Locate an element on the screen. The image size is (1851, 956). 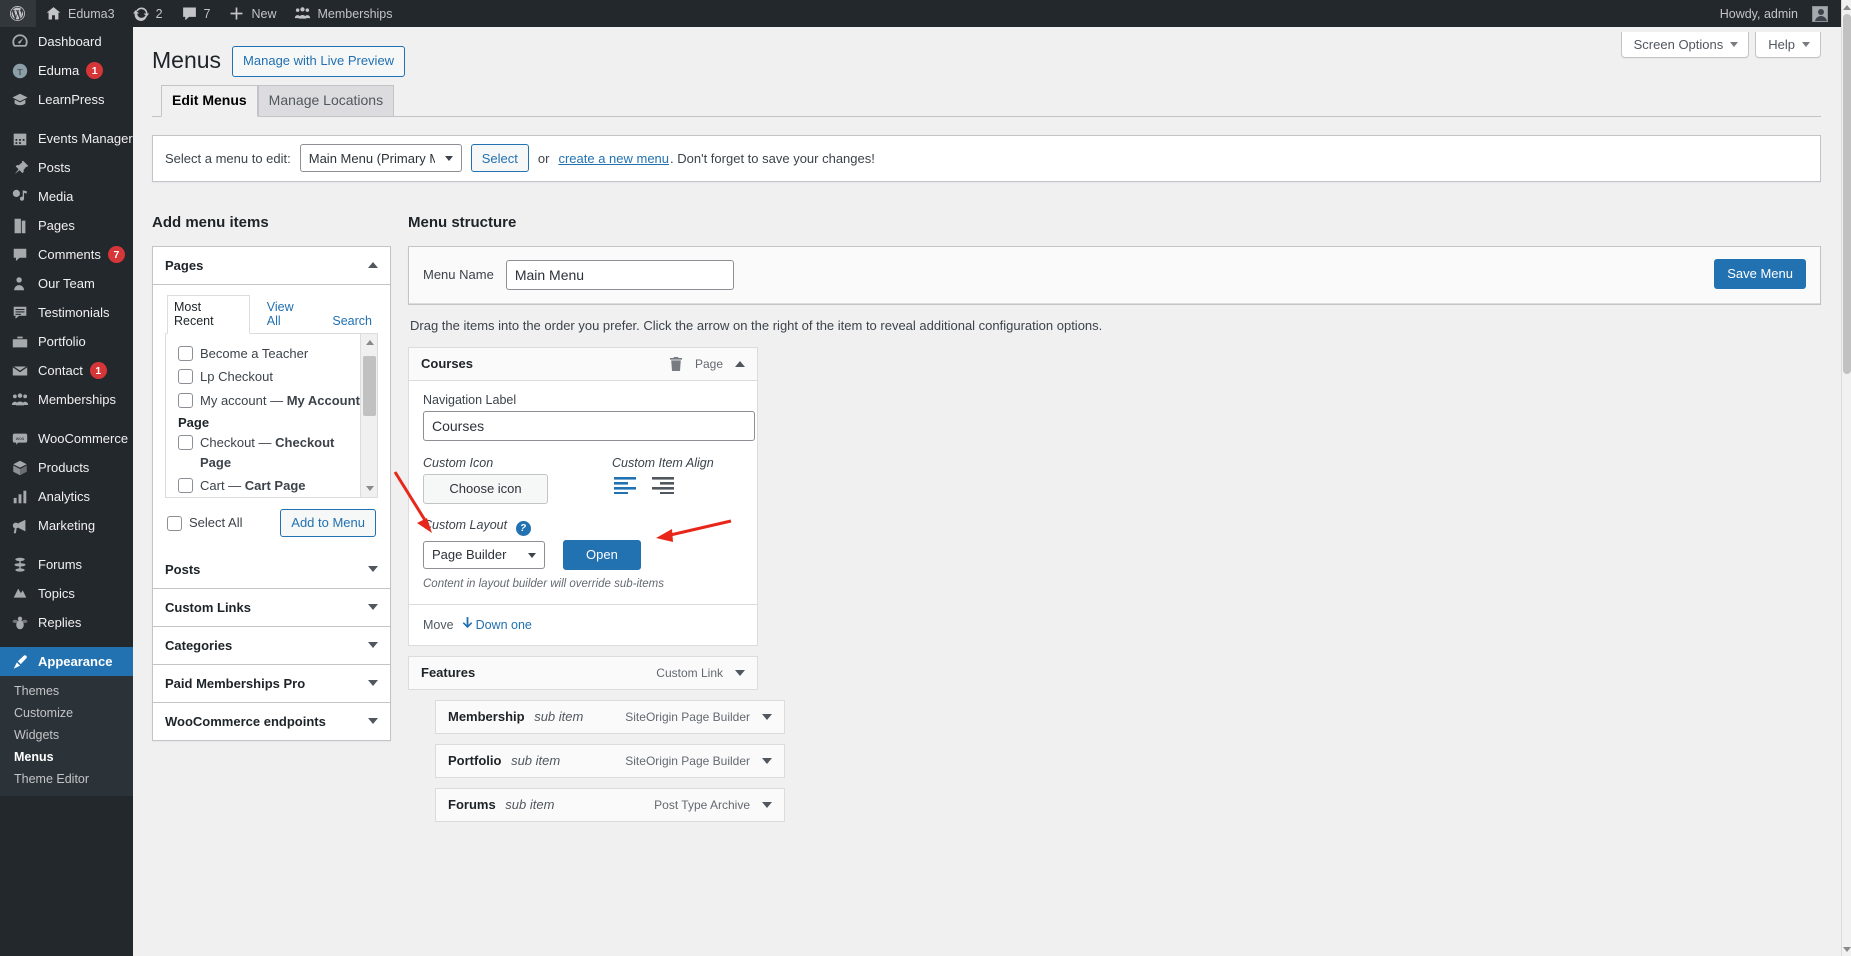
screen-options-button: Screen Options is located at coordinates (1685, 45).